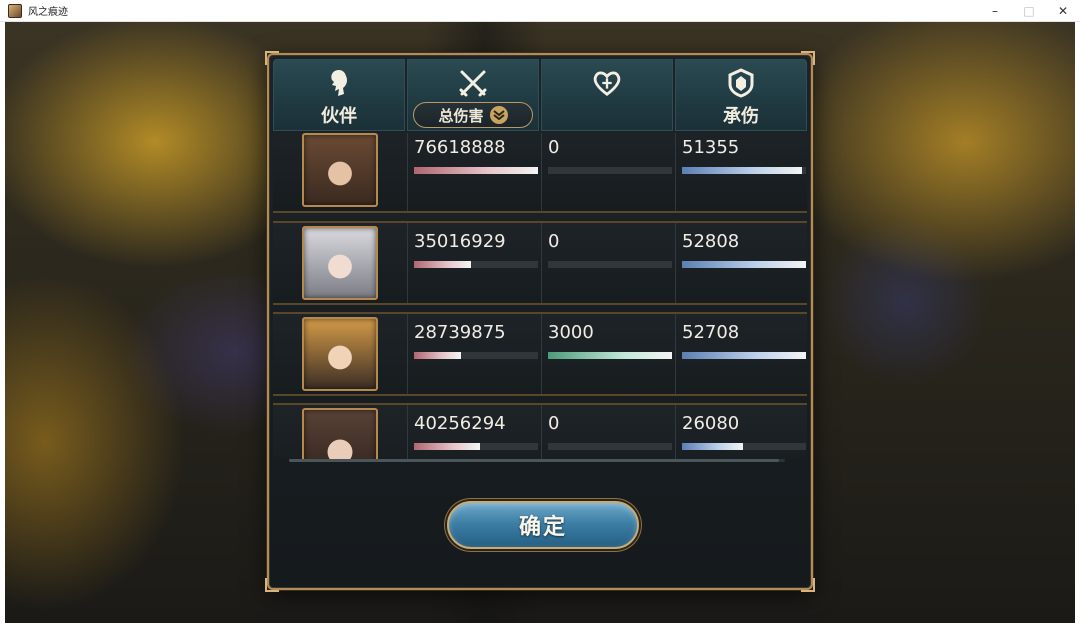 The image size is (1080, 628). Describe the element at coordinates (473, 83) in the screenshot. I see `crossed-swords-icon` at that location.